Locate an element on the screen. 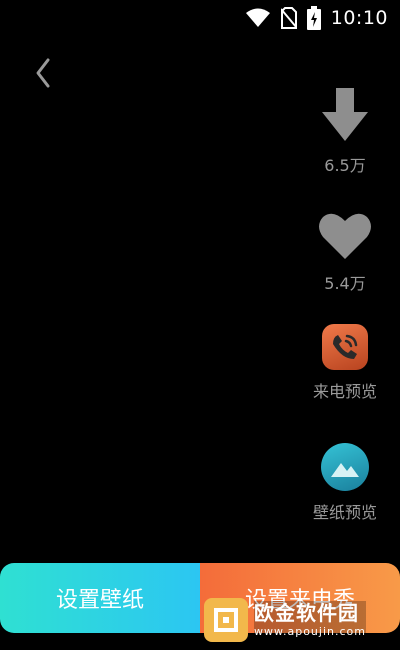 The width and height of the screenshot is (400, 650). like-action: 5.4万 is located at coordinates (345, 253).